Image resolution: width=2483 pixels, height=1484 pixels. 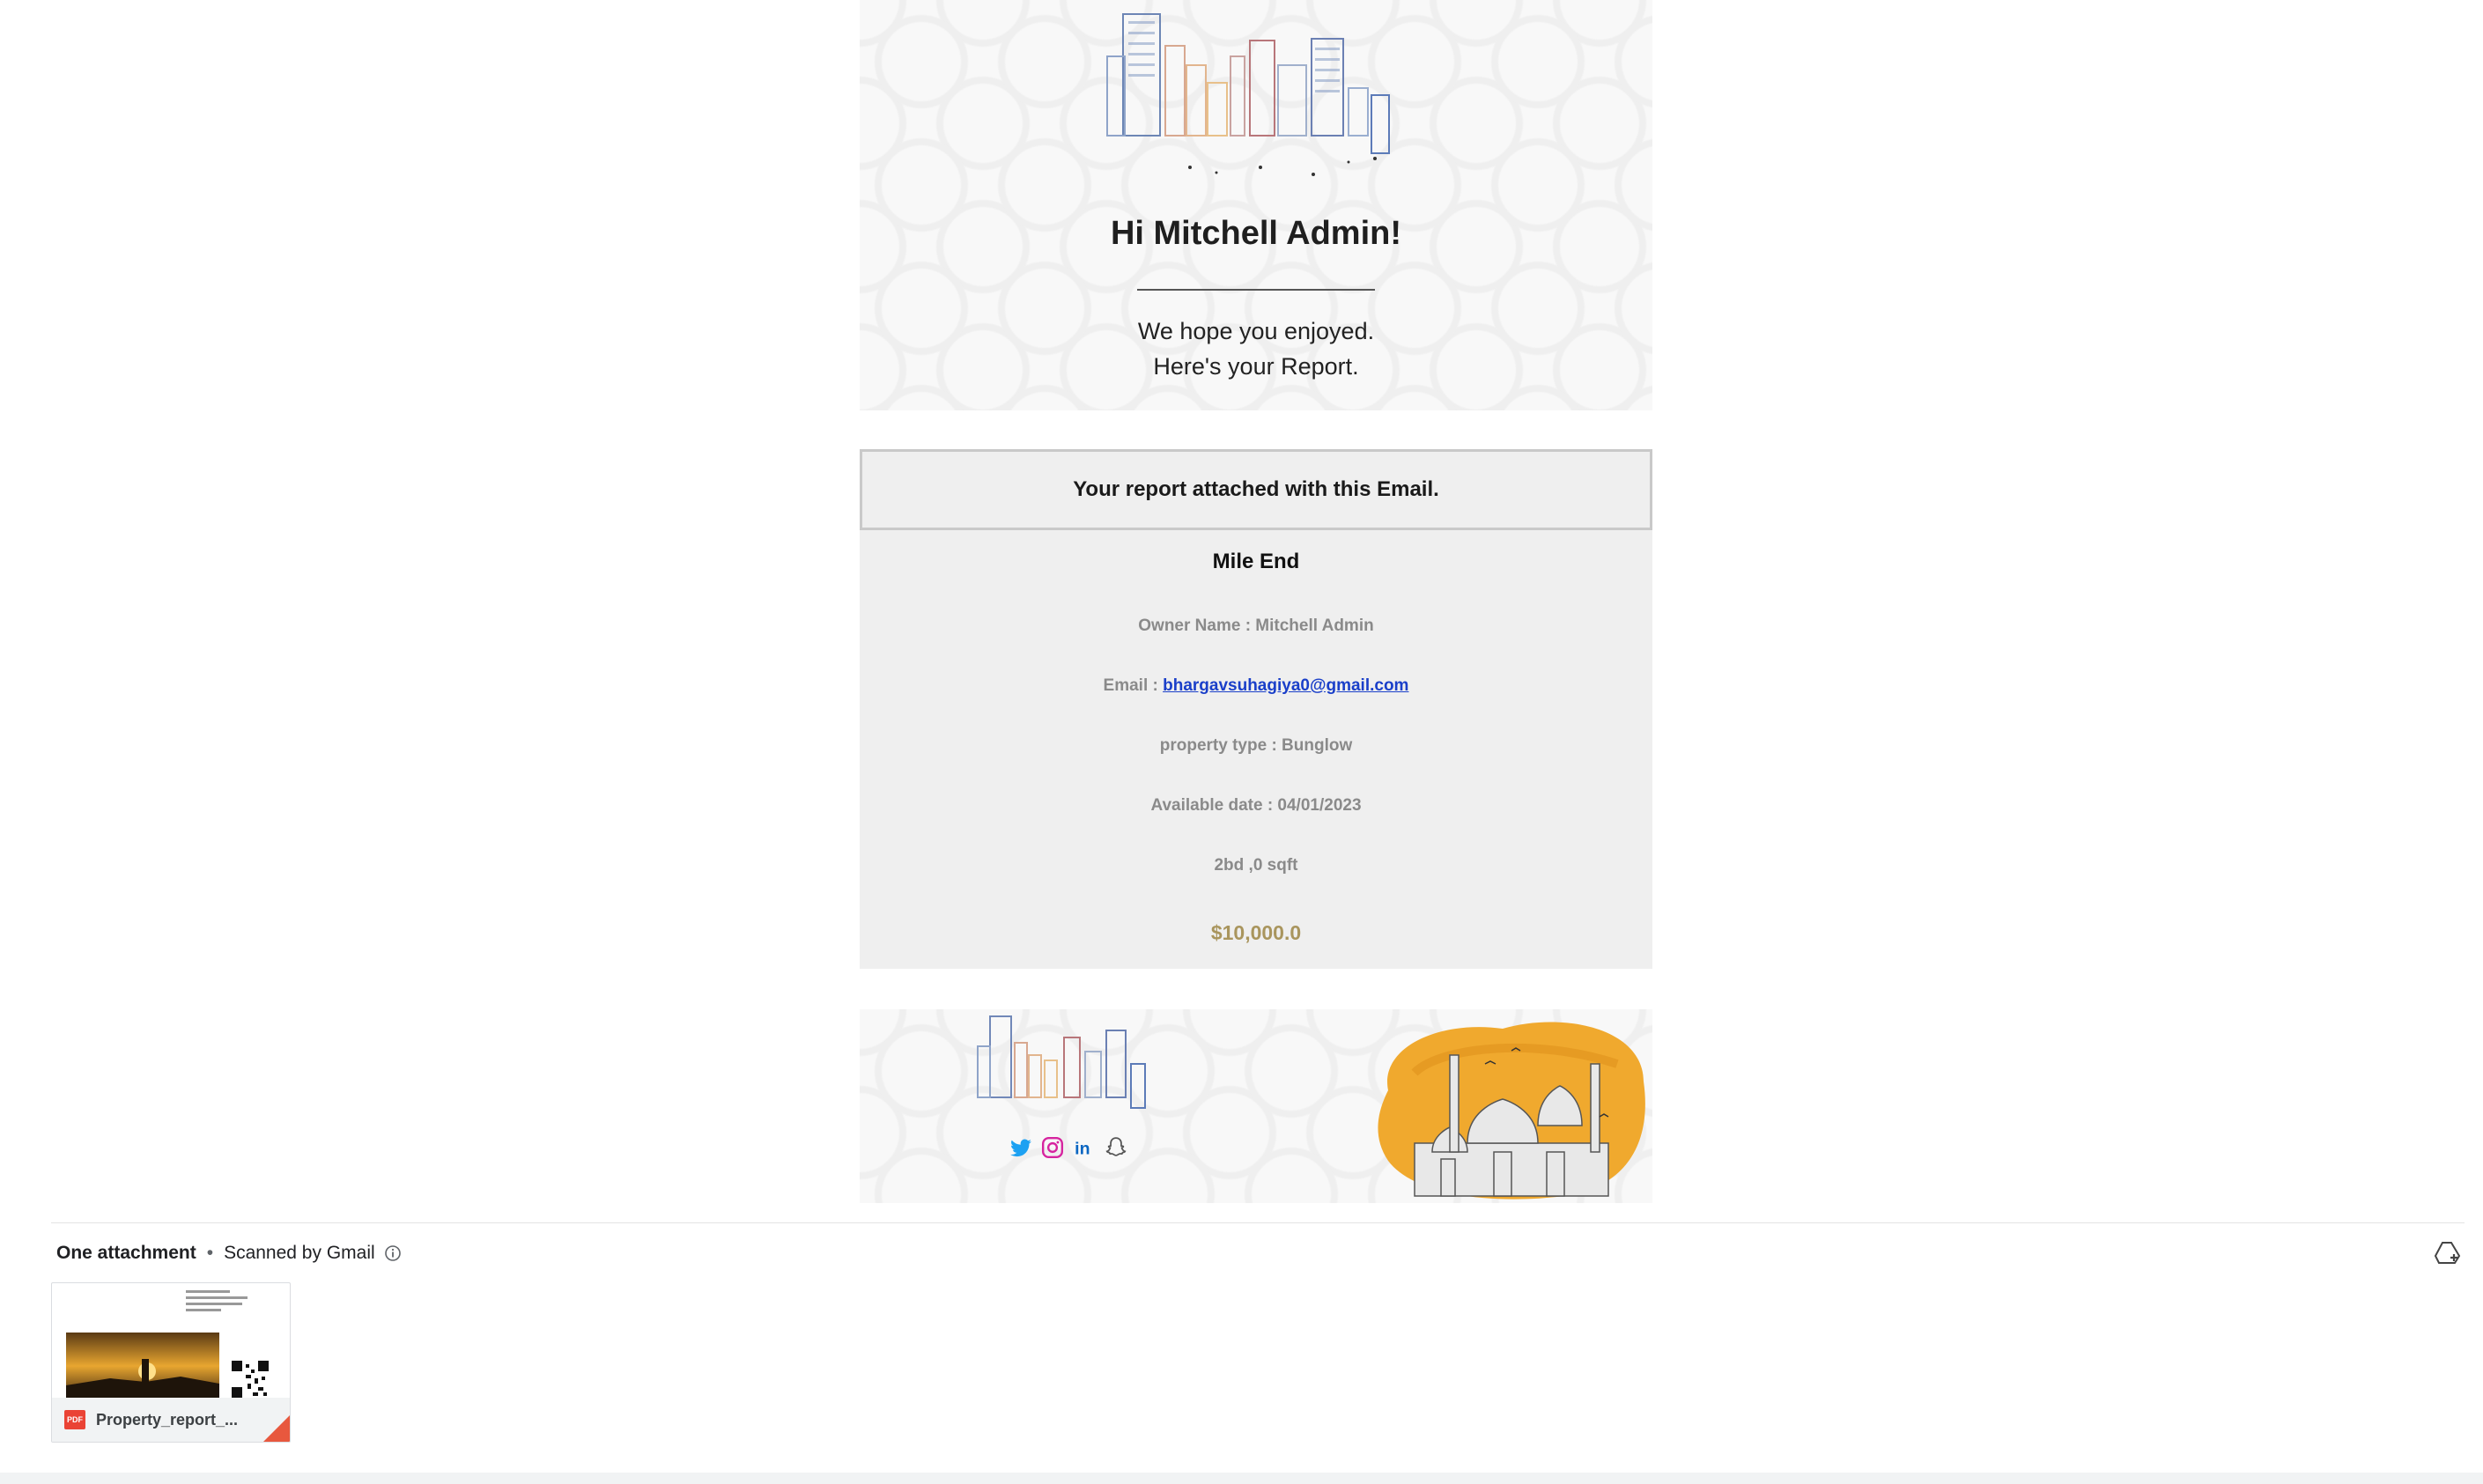 I want to click on attachments-header: One attachment • Scanned by Gmail, so click(x=229, y=1253).